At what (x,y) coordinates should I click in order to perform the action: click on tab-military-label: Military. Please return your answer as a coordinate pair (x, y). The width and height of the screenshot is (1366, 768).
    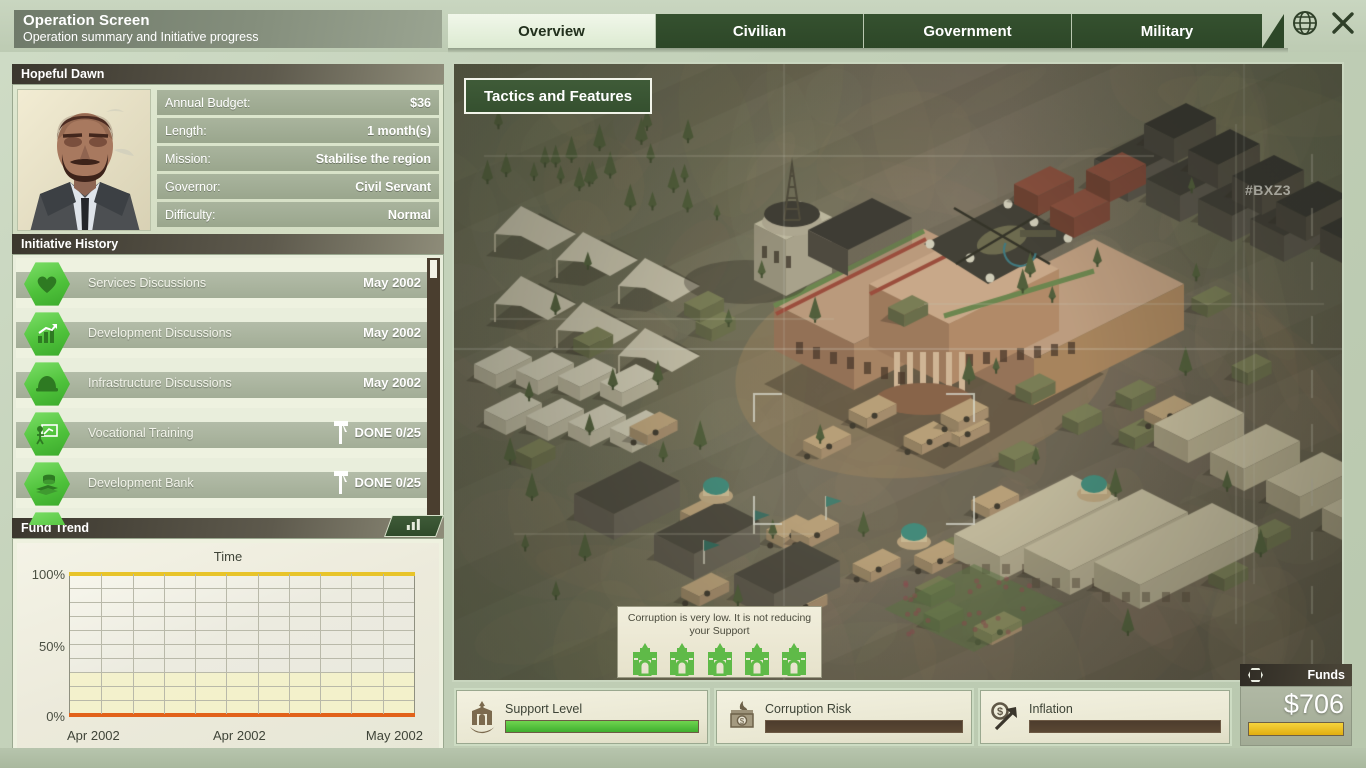
    Looking at the image, I should click on (1167, 31).